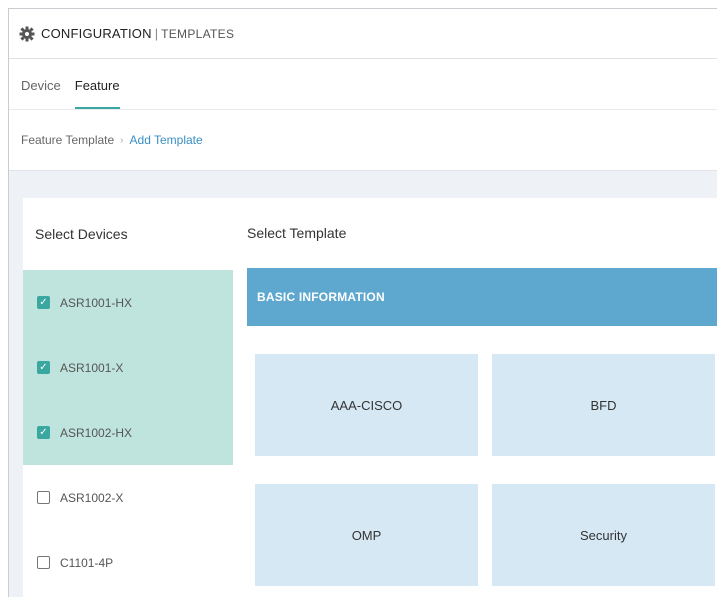 The height and width of the screenshot is (597, 717). Describe the element at coordinates (96, 432) in the screenshot. I see `device-label: ASR1002-HX` at that location.